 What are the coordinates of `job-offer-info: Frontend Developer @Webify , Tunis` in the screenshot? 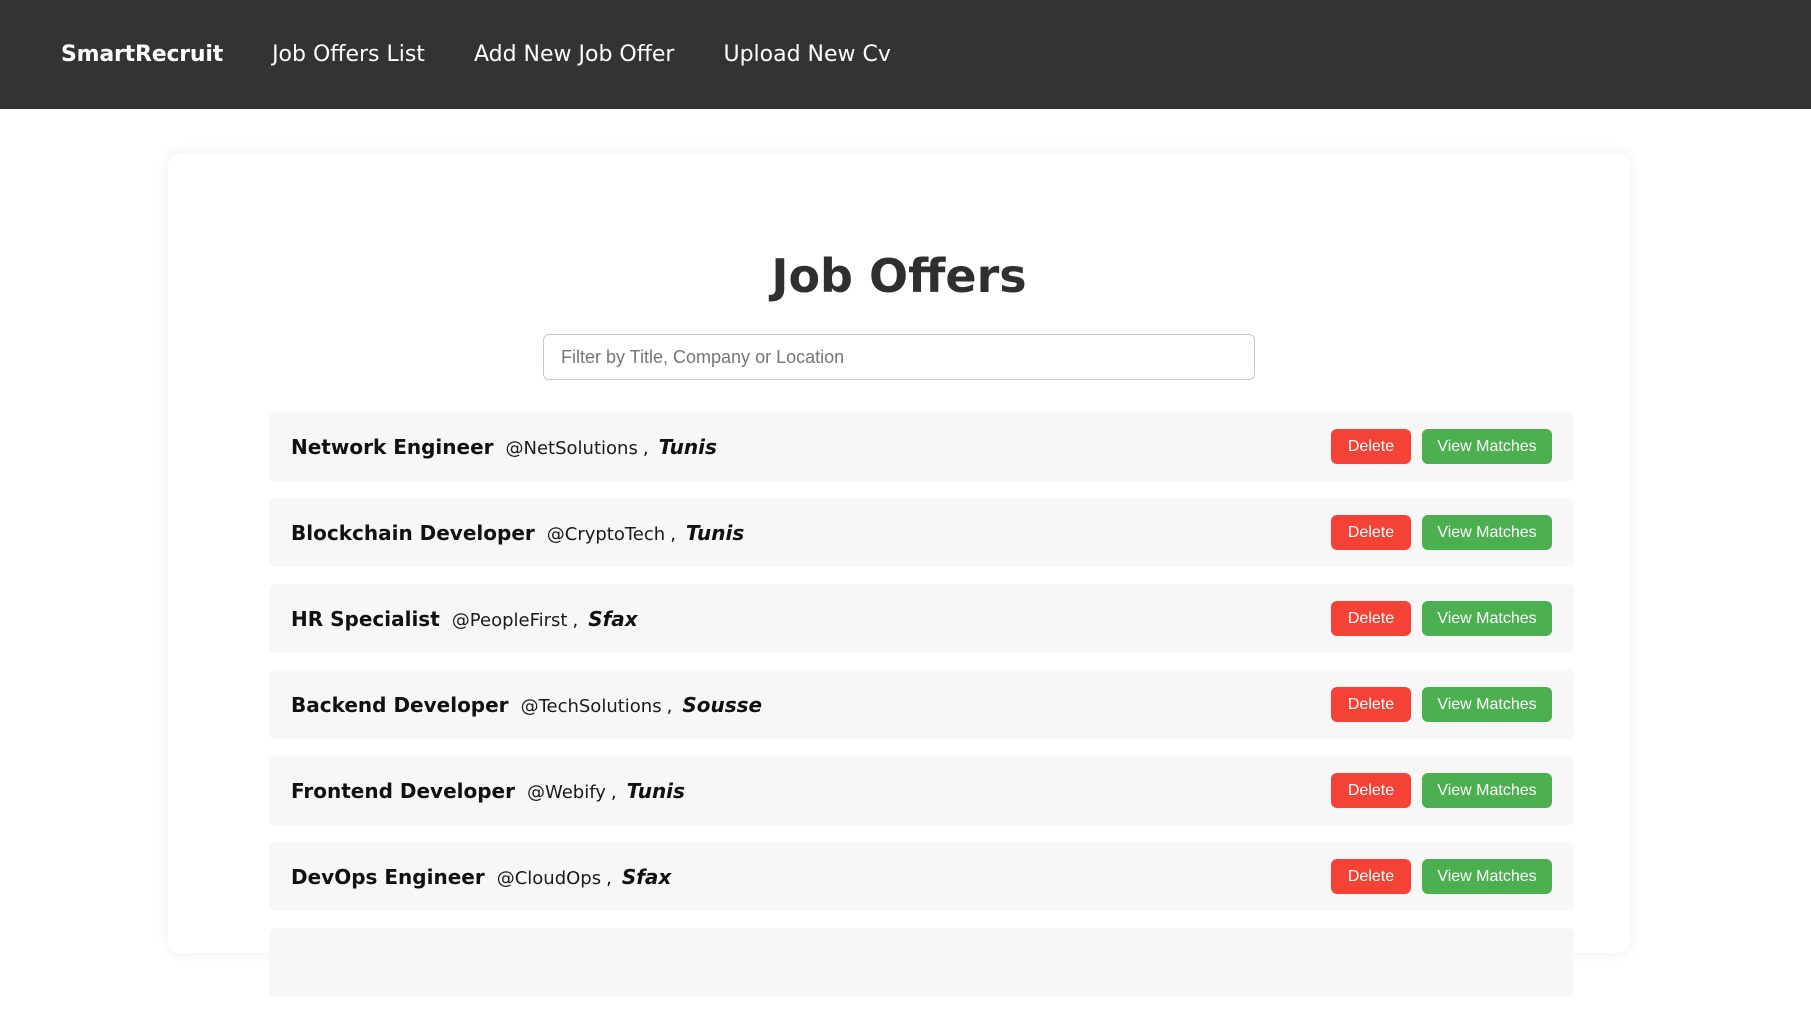 It's located at (811, 791).